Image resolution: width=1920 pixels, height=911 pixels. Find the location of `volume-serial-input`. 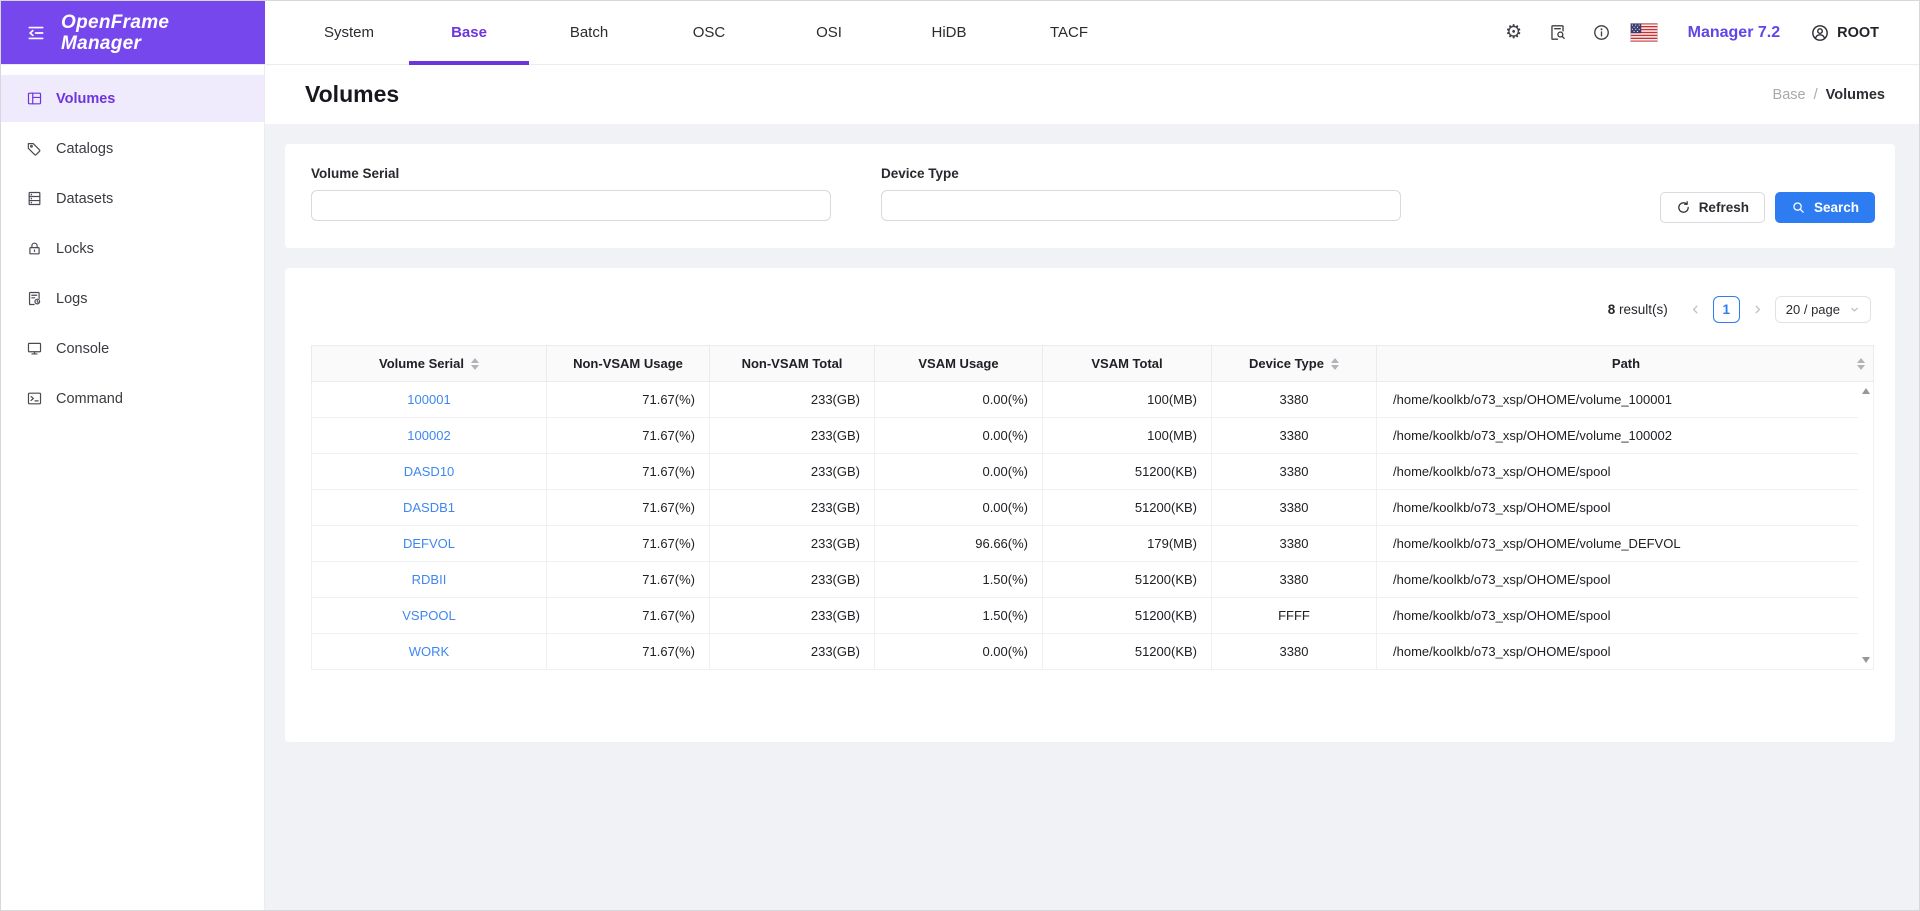

volume-serial-input is located at coordinates (571, 205).